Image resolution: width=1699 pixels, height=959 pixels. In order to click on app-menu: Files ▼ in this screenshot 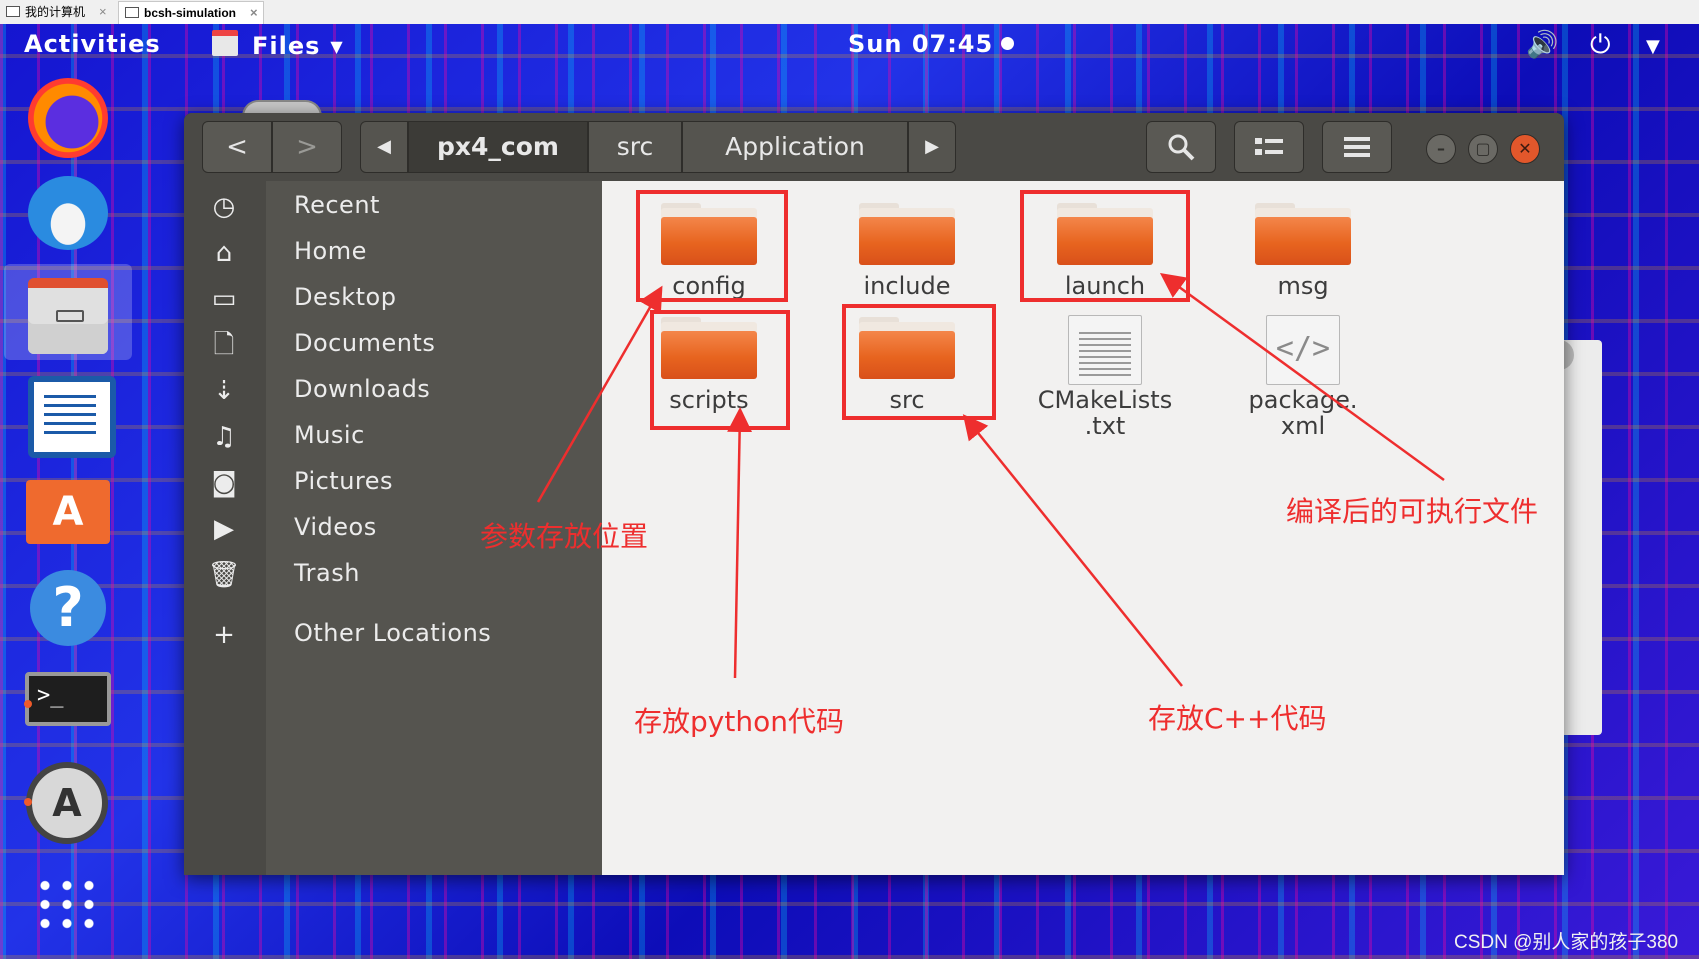, I will do `click(278, 45)`.